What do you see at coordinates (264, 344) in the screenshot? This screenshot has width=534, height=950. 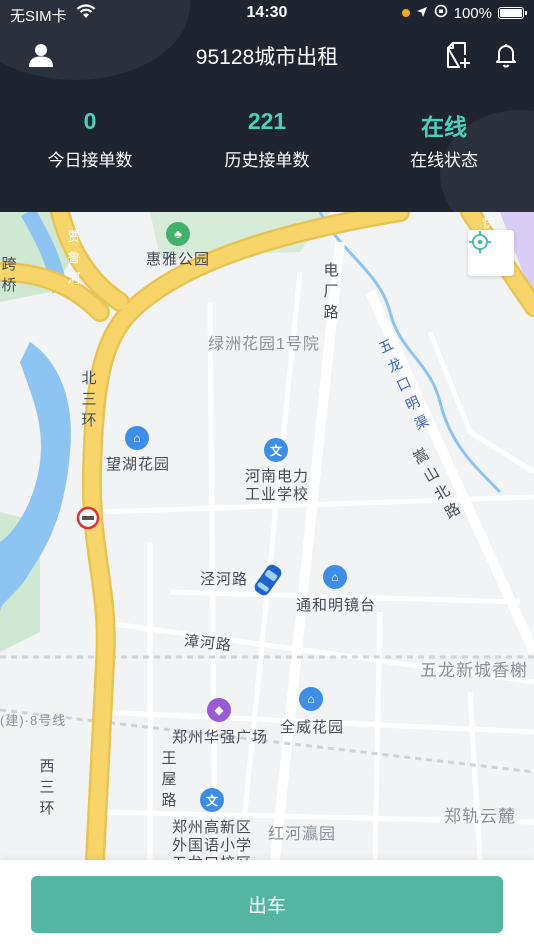 I see `map-label-lvzhou: 绿洲花园1号院` at bounding box center [264, 344].